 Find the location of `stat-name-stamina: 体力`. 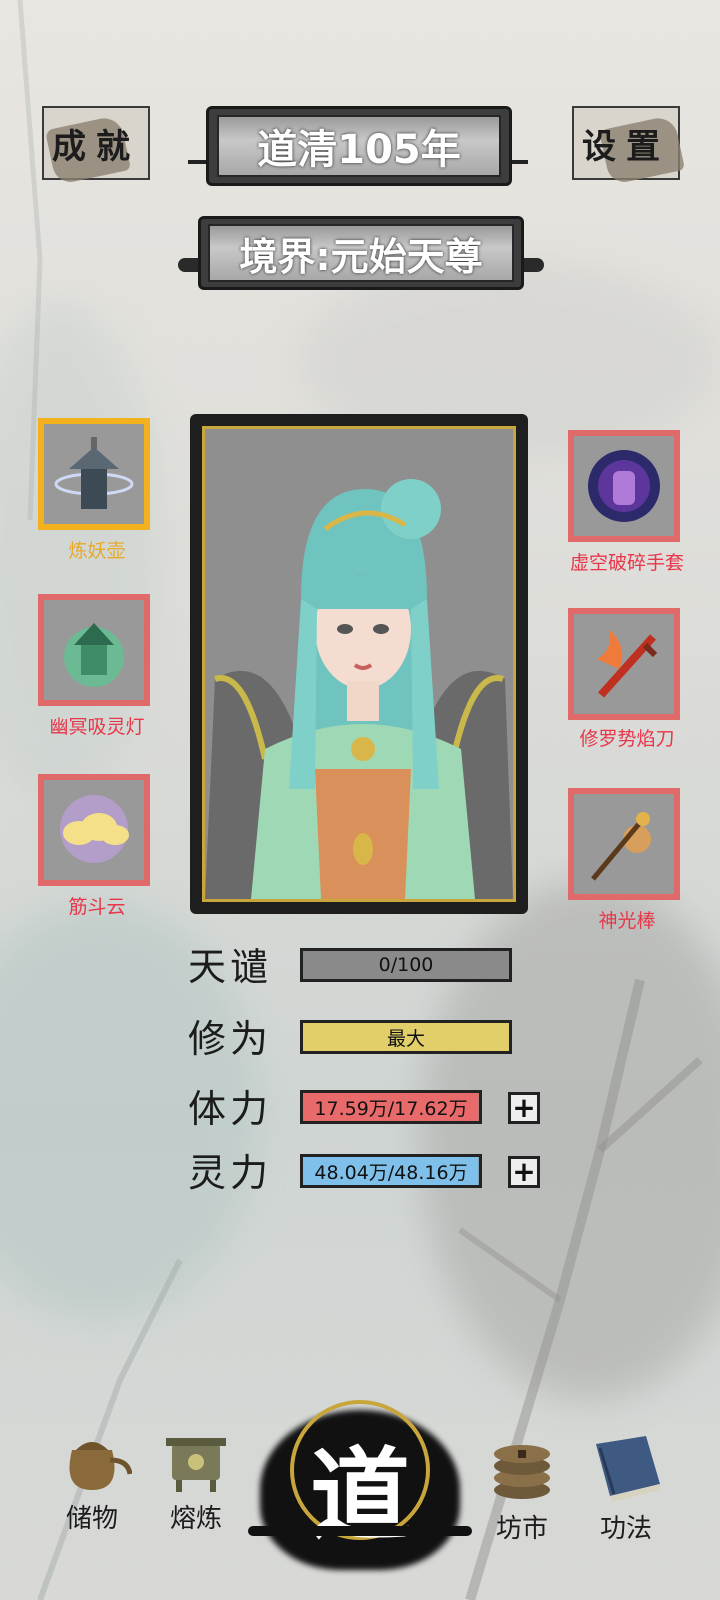

stat-name-stamina: 体力 is located at coordinates (230, 1109).